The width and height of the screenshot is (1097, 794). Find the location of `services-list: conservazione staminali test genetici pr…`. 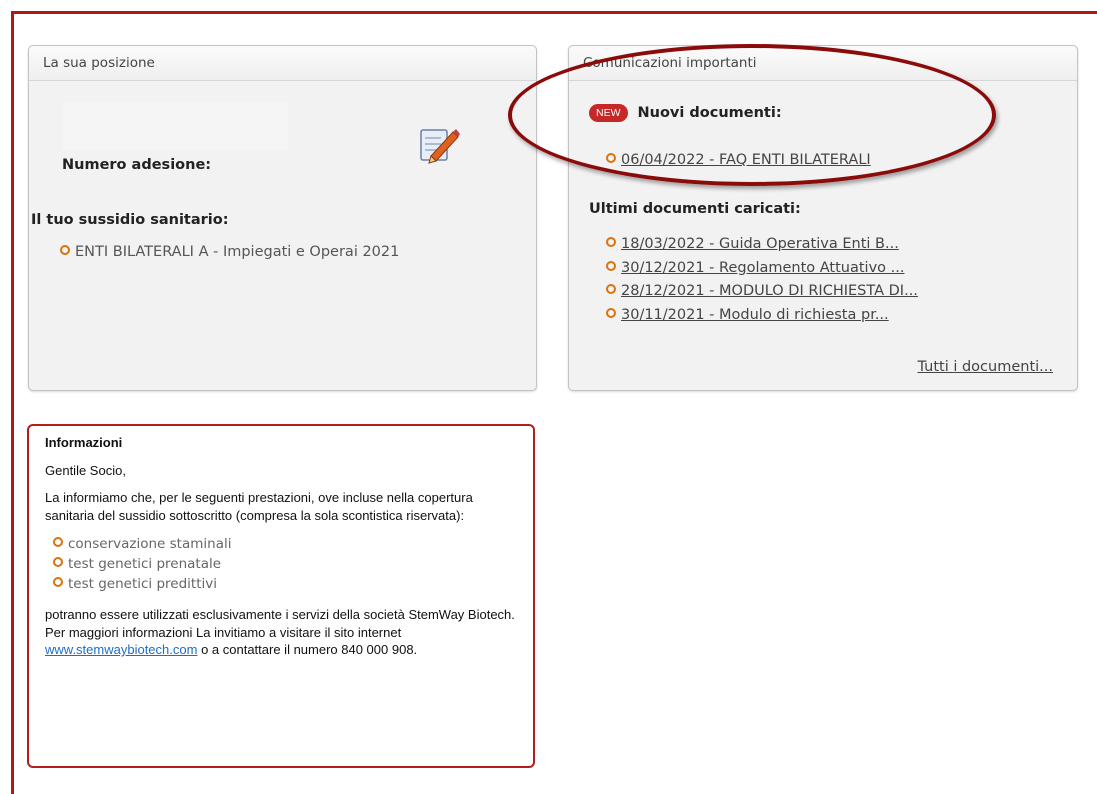

services-list: conservazione staminali test genetici pr… is located at coordinates (285, 566).